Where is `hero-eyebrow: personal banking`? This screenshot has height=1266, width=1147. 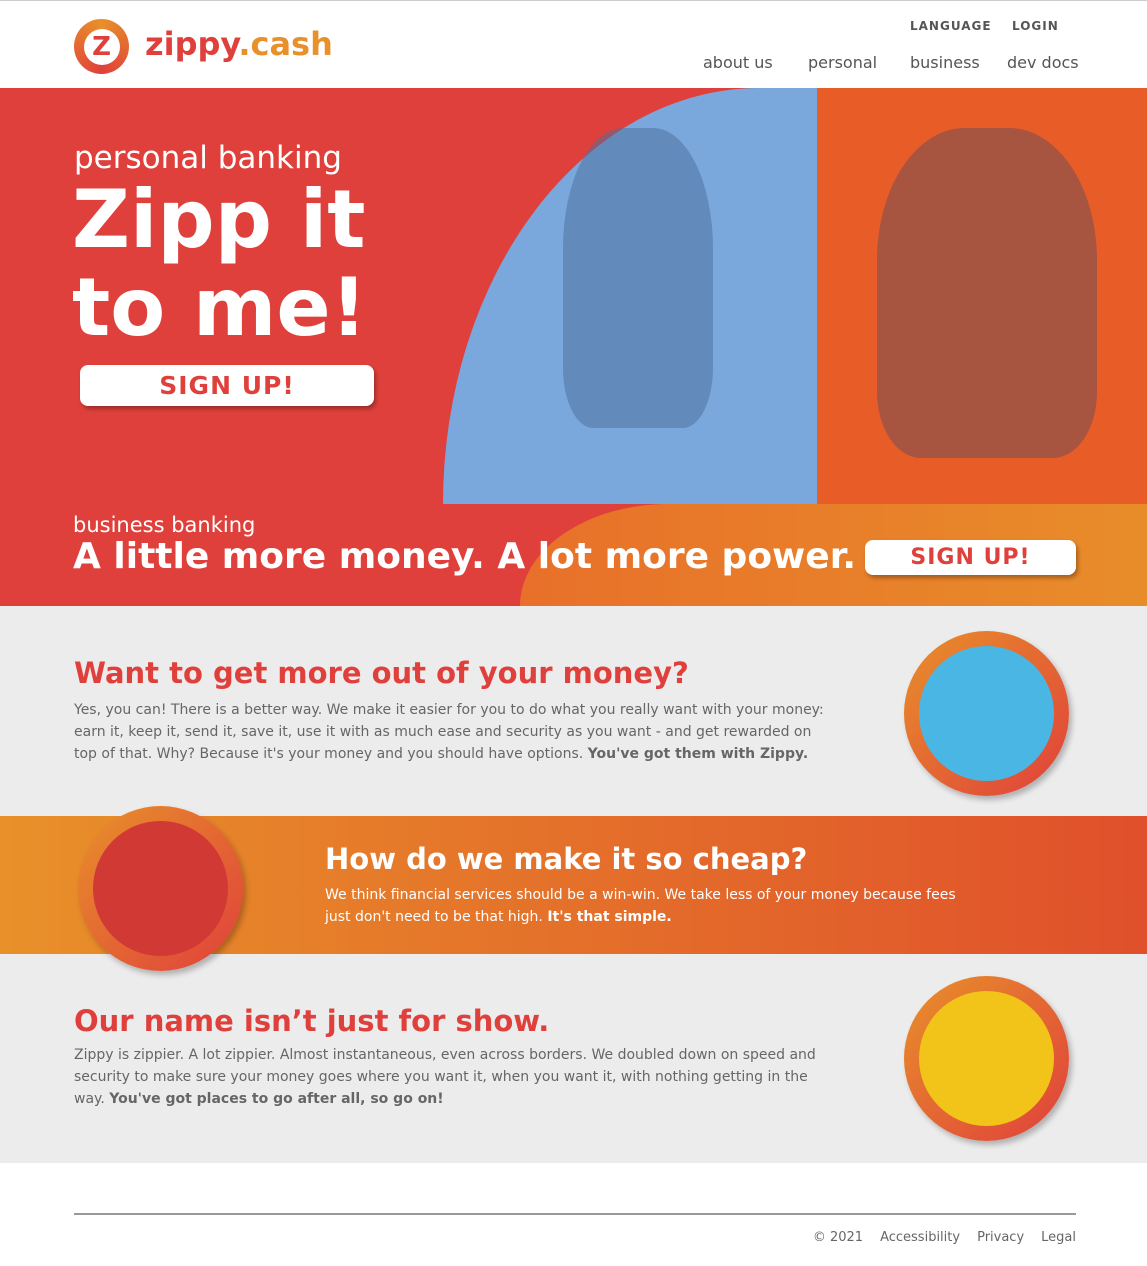 hero-eyebrow: personal banking is located at coordinates (208, 158).